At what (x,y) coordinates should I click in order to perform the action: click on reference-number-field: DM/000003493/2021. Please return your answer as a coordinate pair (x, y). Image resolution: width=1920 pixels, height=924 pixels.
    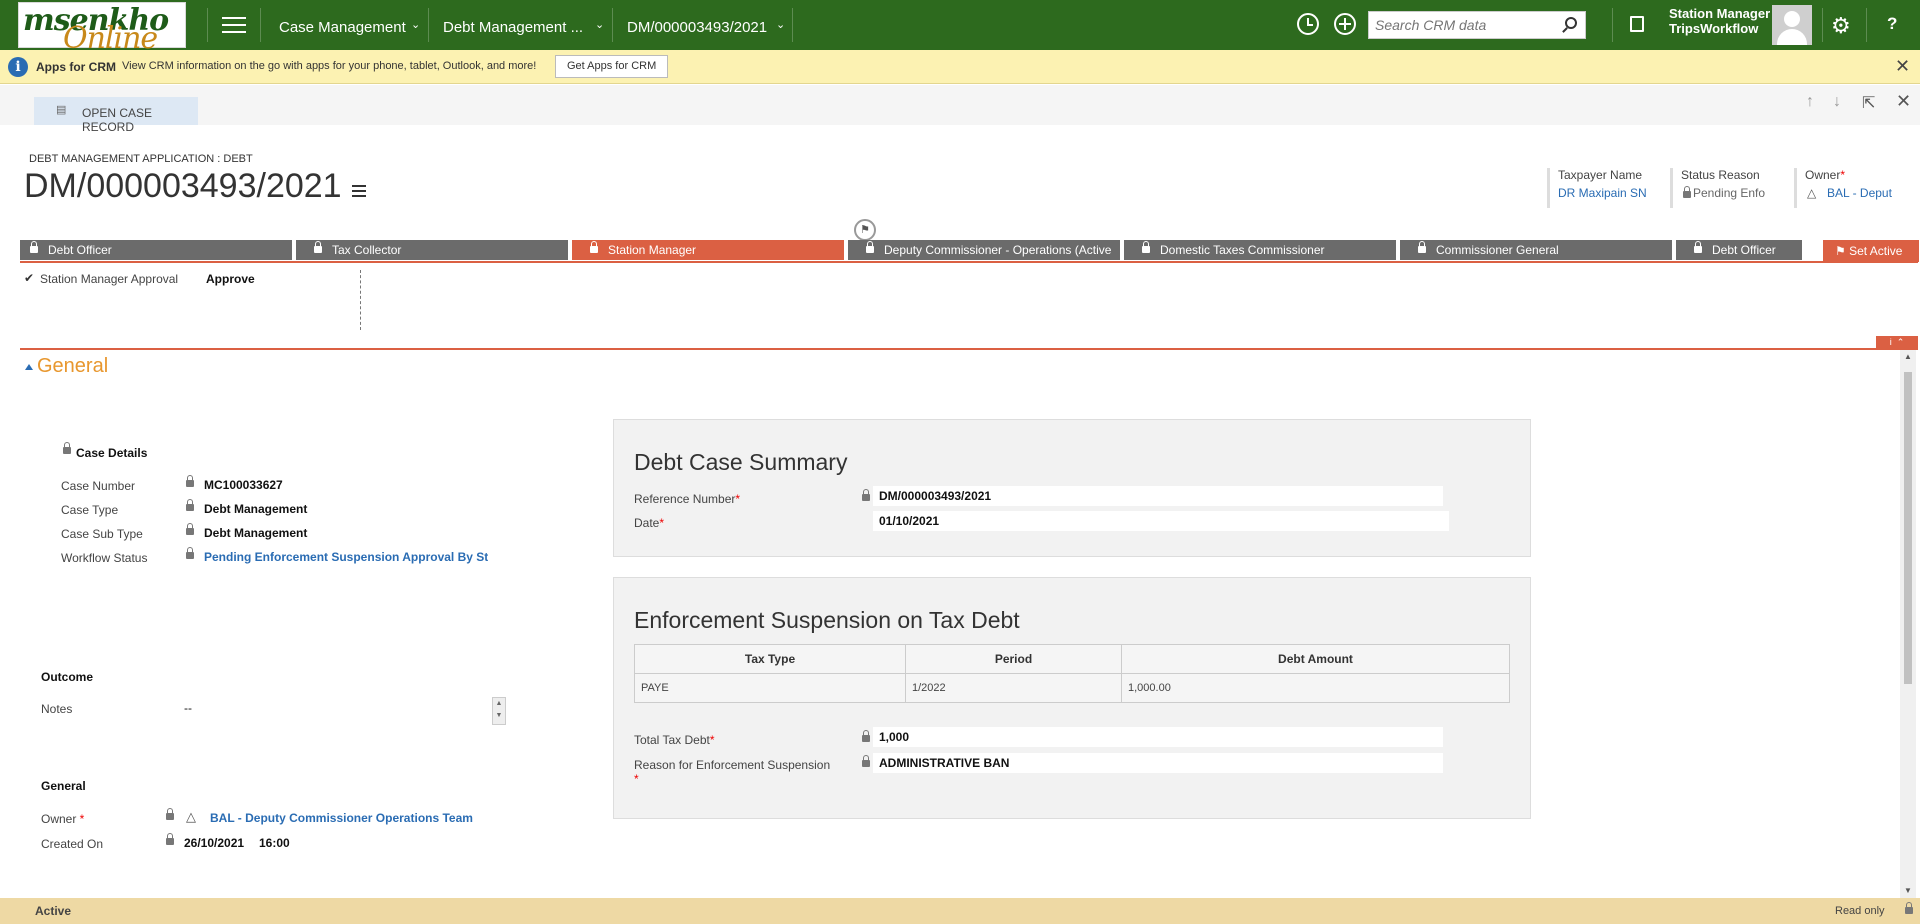
    Looking at the image, I should click on (1158, 496).